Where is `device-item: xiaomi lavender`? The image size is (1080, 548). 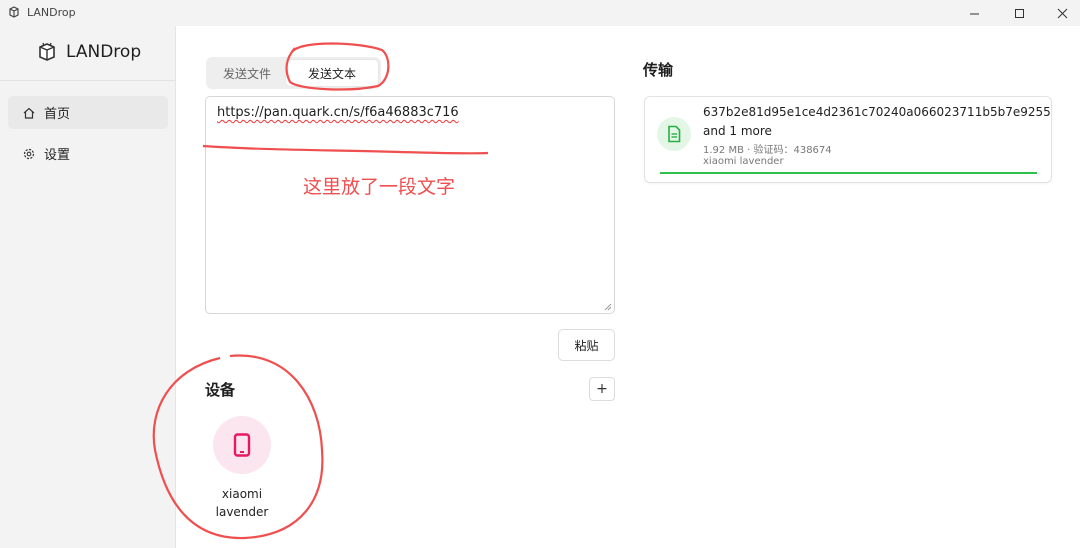 device-item: xiaomi lavender is located at coordinates (242, 467).